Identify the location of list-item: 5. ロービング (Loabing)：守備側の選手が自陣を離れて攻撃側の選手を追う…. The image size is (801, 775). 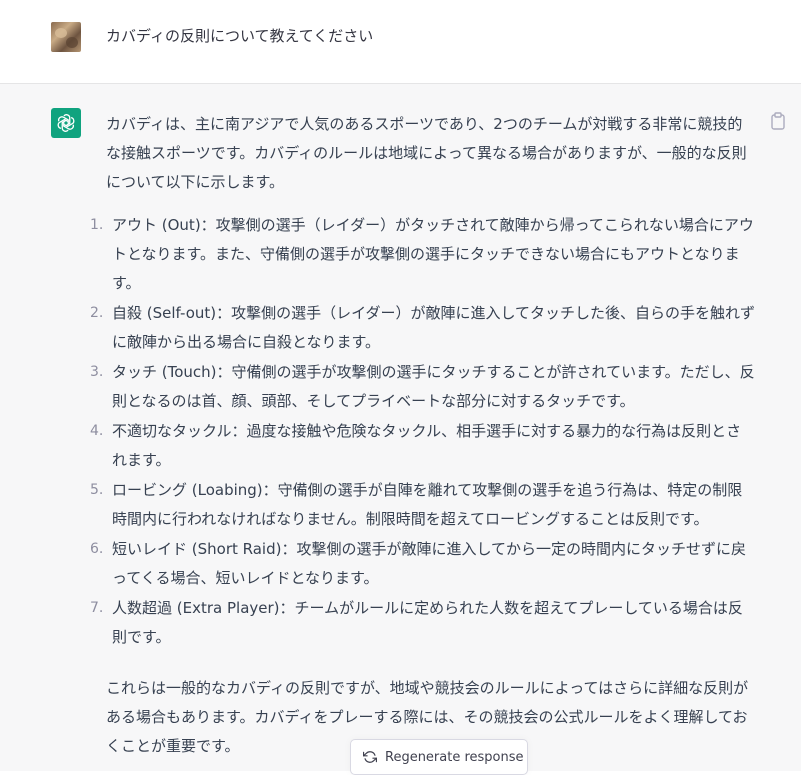
(416, 504).